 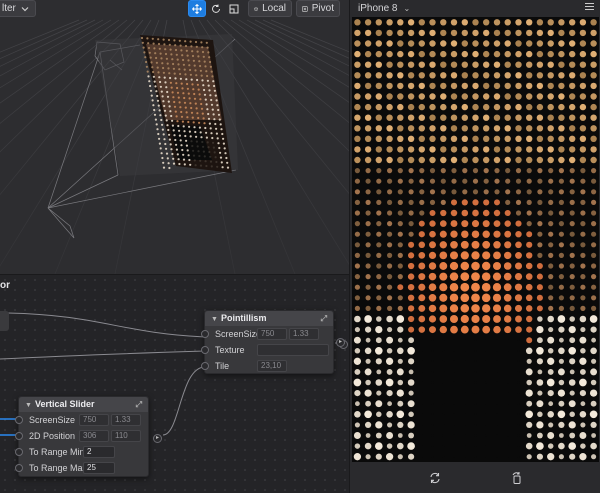 What do you see at coordinates (230, 350) in the screenshot?
I see `texture-label: Texture` at bounding box center [230, 350].